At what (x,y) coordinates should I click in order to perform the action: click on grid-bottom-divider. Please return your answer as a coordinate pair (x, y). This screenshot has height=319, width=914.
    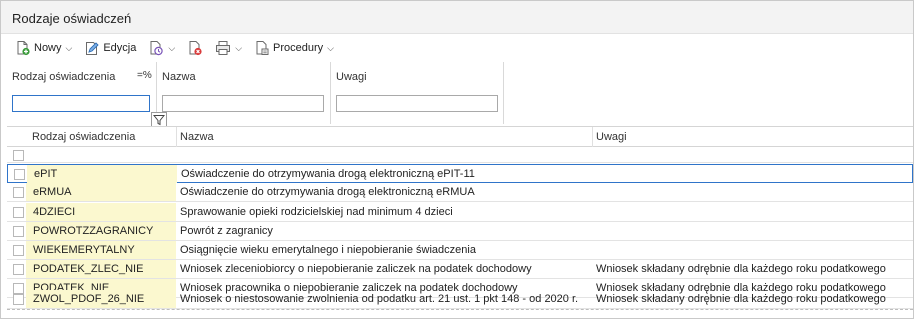
    Looking at the image, I should click on (460, 309).